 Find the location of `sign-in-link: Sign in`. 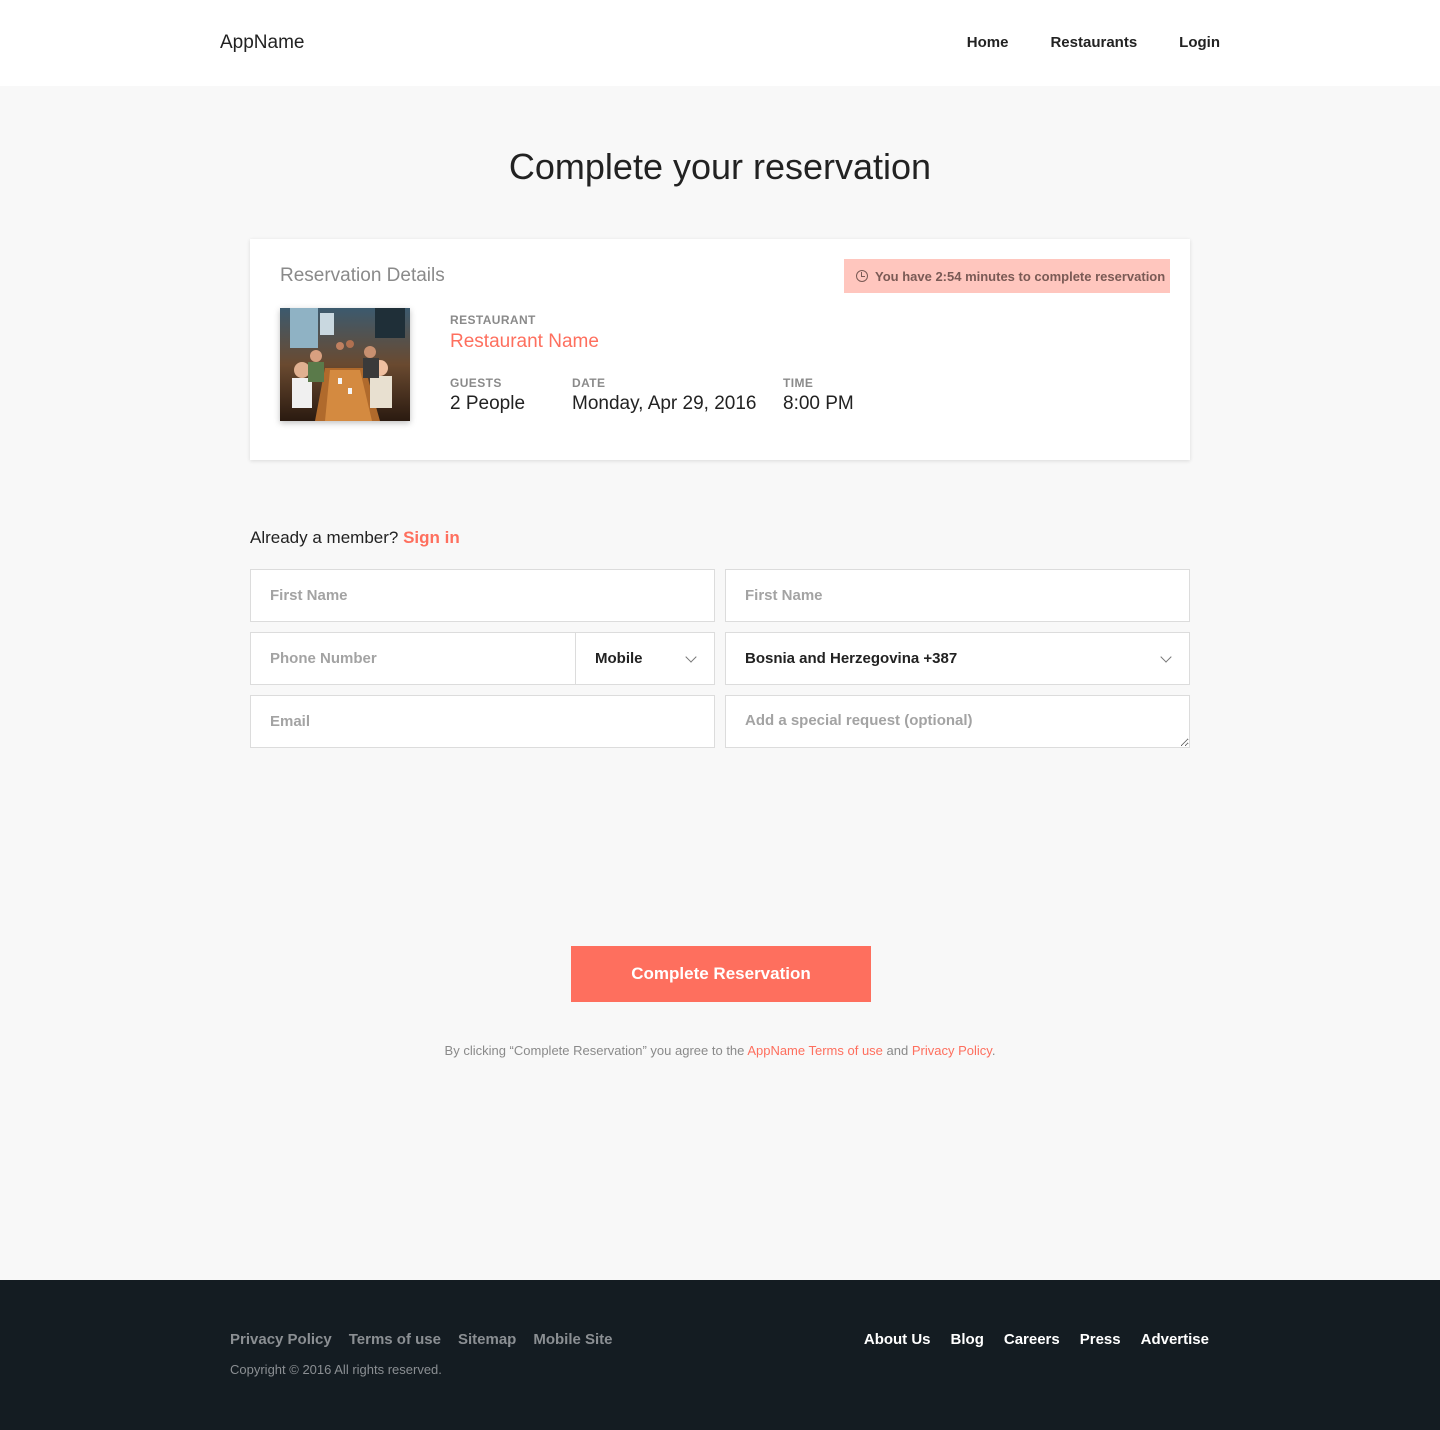

sign-in-link: Sign in is located at coordinates (431, 537).